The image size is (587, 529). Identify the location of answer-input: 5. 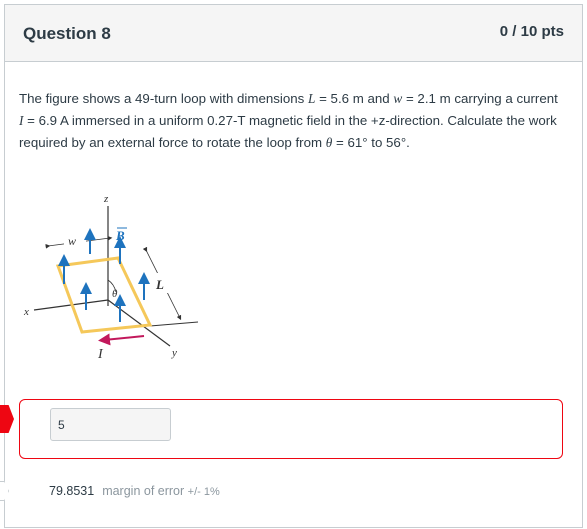
(110, 424).